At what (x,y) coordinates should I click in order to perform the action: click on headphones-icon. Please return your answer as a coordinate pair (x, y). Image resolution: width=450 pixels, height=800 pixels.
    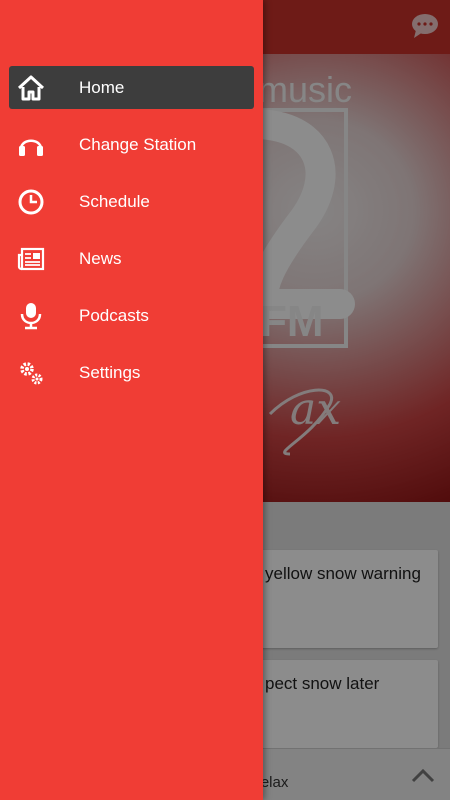
    Looking at the image, I should click on (31, 145).